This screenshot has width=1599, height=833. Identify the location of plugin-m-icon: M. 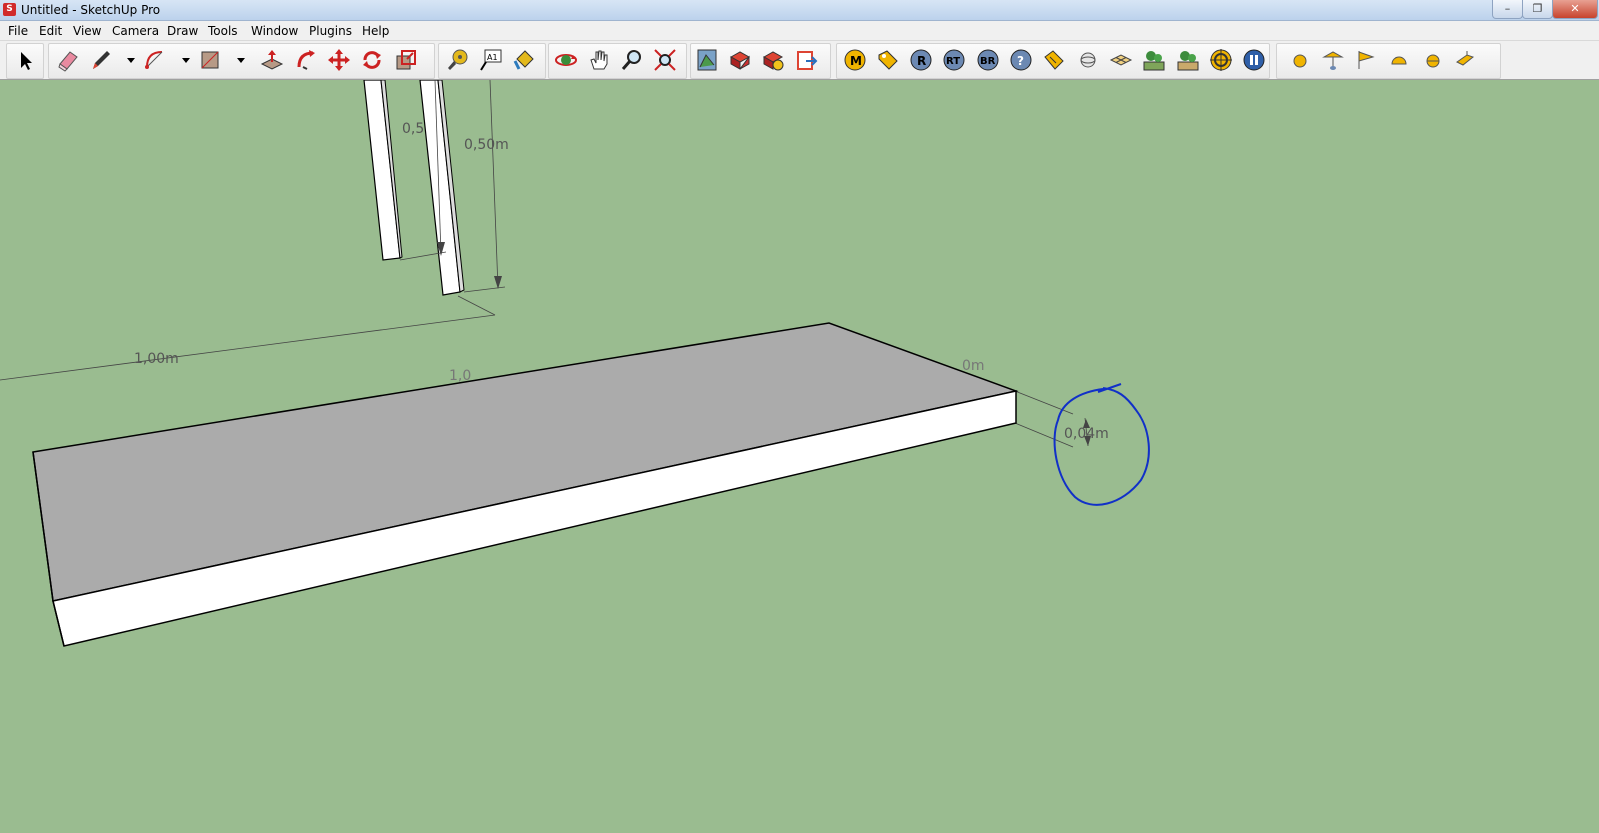
(855, 60).